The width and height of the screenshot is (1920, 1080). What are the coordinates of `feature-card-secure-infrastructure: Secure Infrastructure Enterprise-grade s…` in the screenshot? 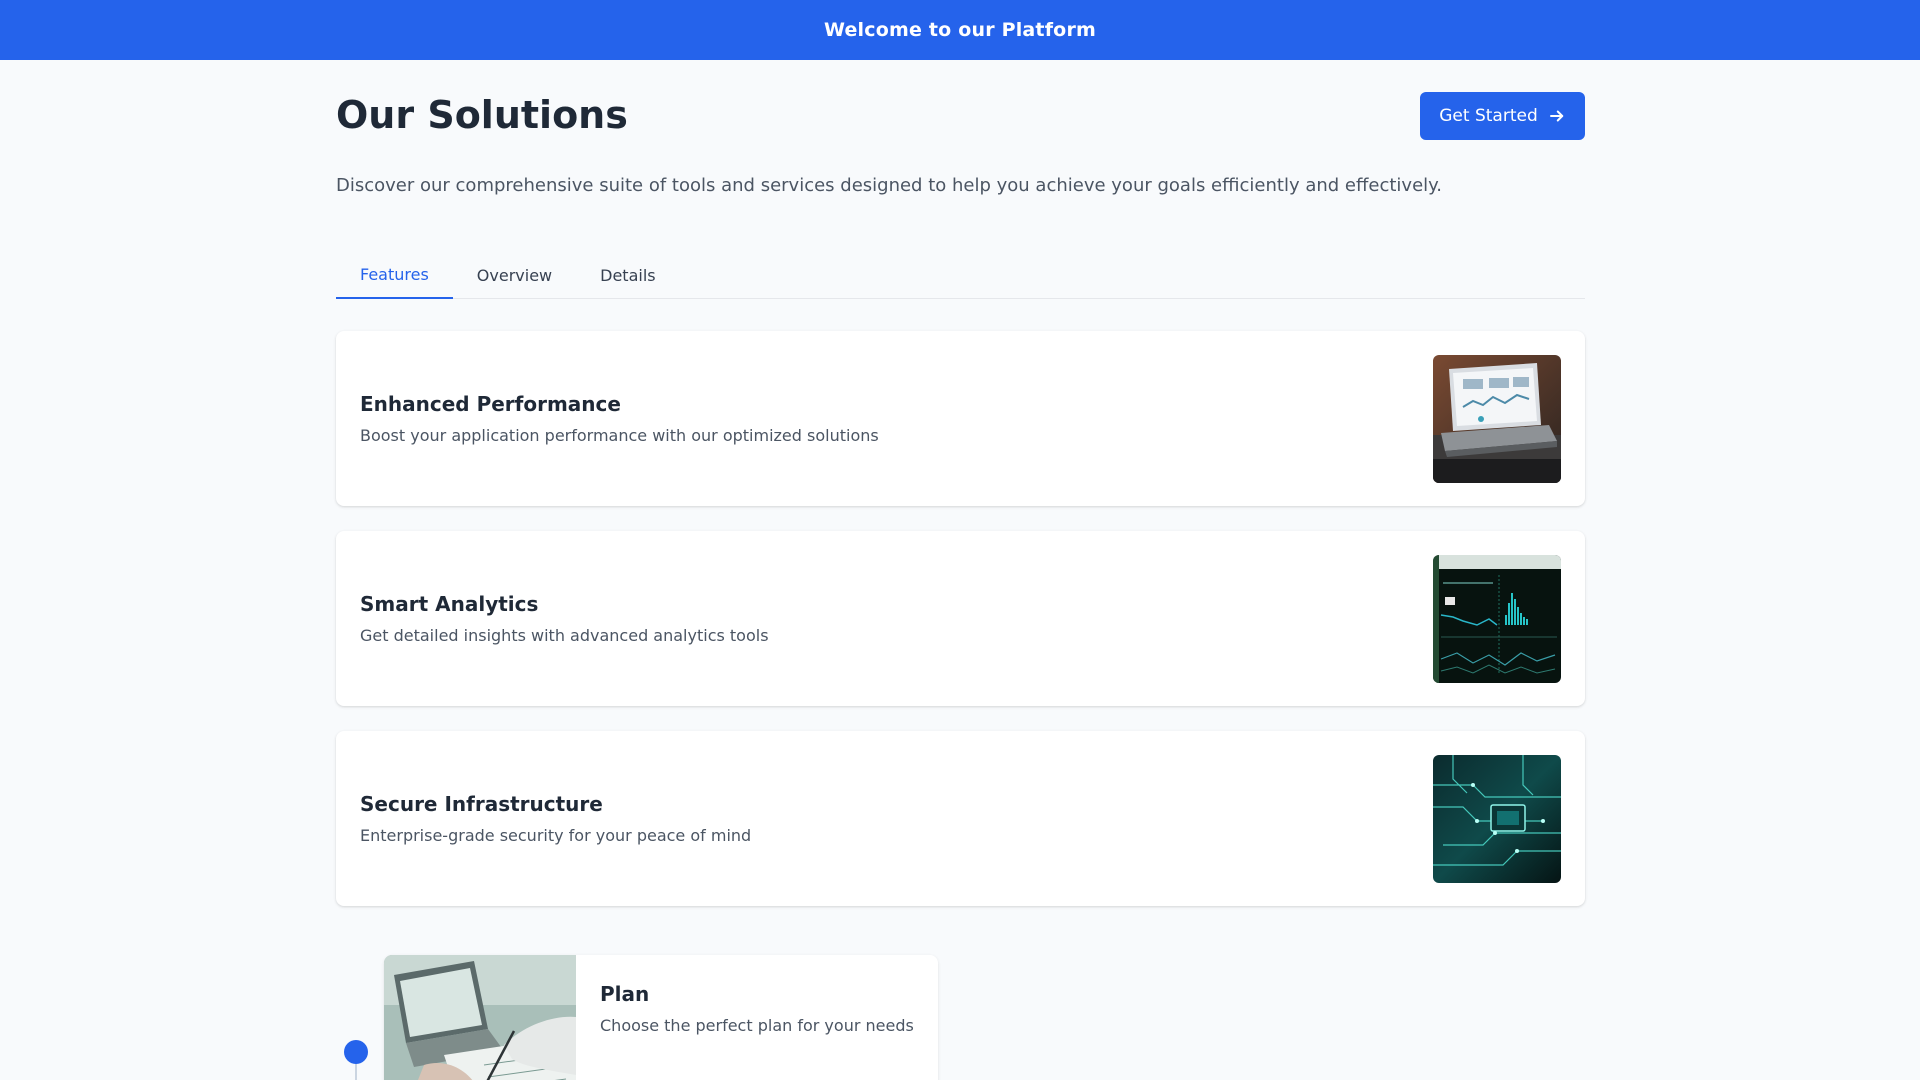 It's located at (960, 818).